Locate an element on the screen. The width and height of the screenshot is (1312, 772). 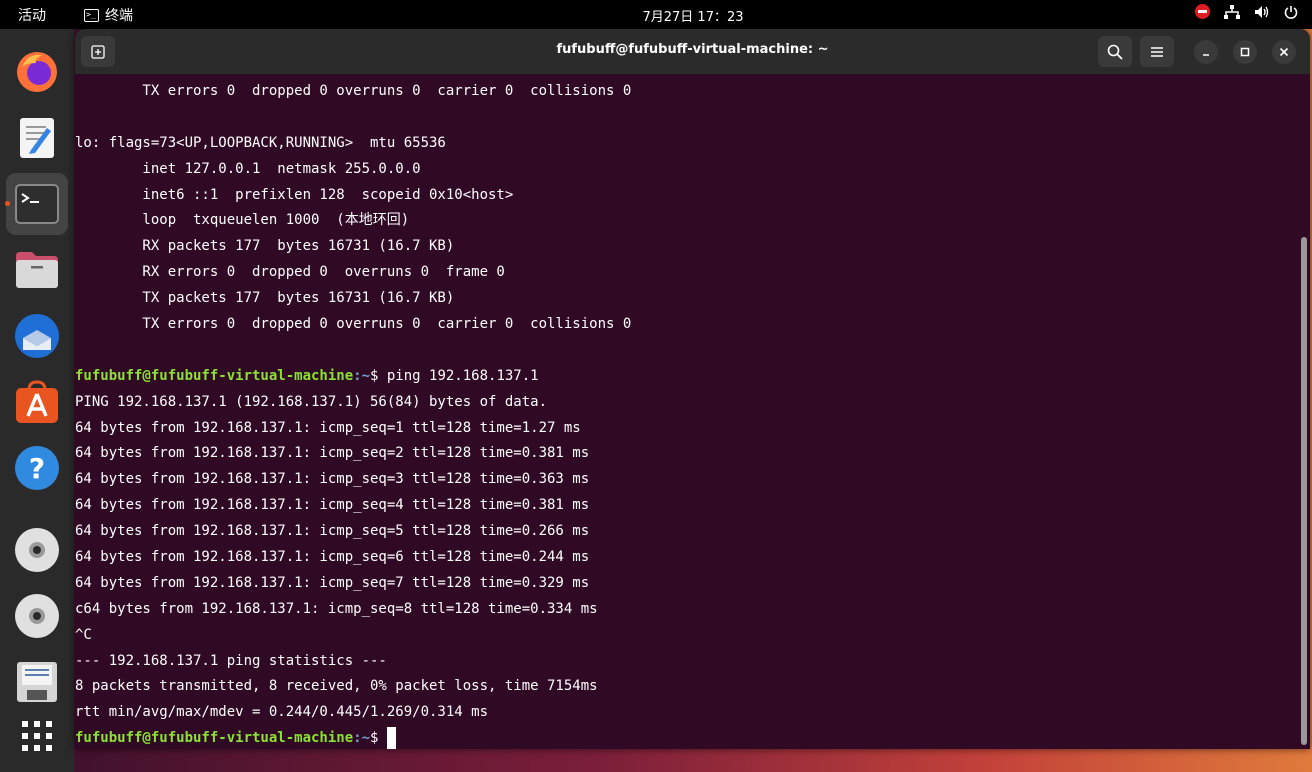
dock-item-files is located at coordinates (37, 270).